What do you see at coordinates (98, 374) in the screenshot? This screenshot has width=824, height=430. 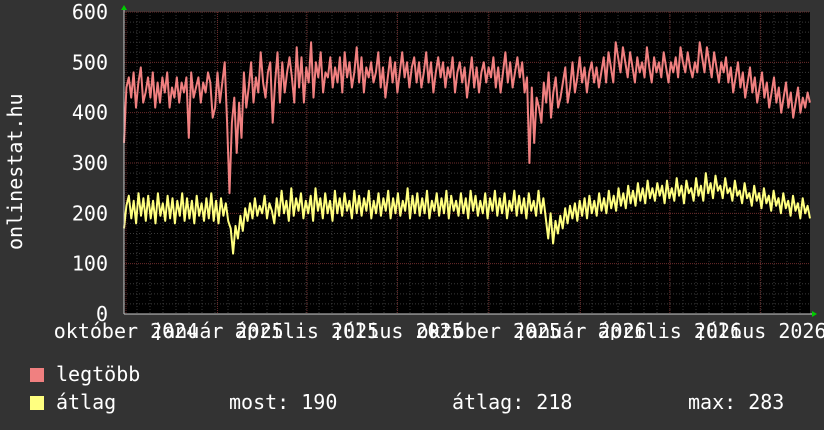 I see `legend-label-legtobb: legtöbb` at bounding box center [98, 374].